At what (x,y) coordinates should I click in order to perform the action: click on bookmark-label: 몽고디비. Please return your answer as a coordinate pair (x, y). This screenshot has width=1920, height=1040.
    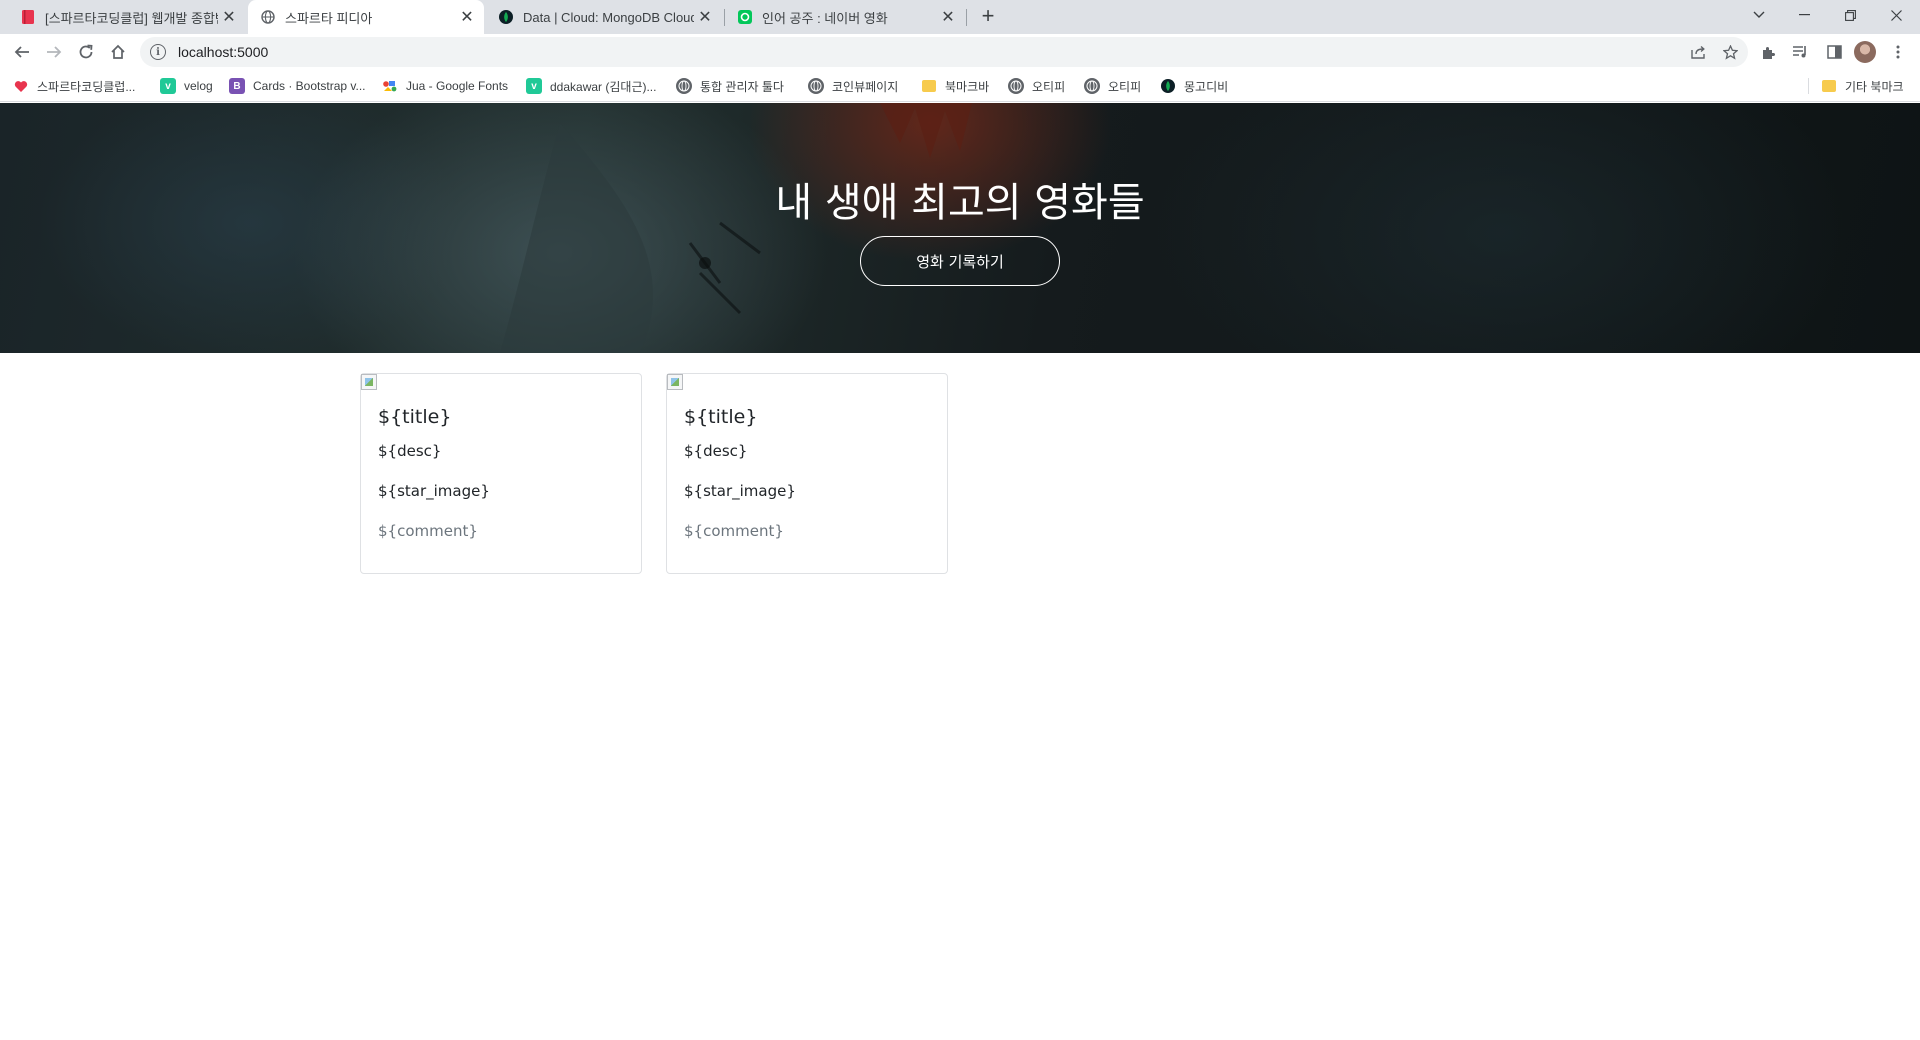
    Looking at the image, I should click on (1206, 86).